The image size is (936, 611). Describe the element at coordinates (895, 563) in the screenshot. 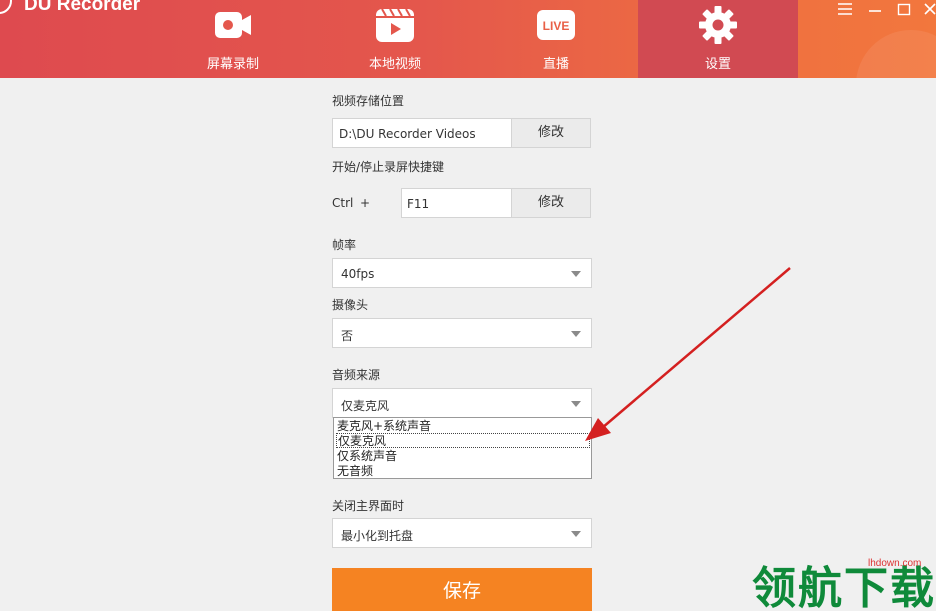

I see `watermark-site: lhdown.com` at that location.